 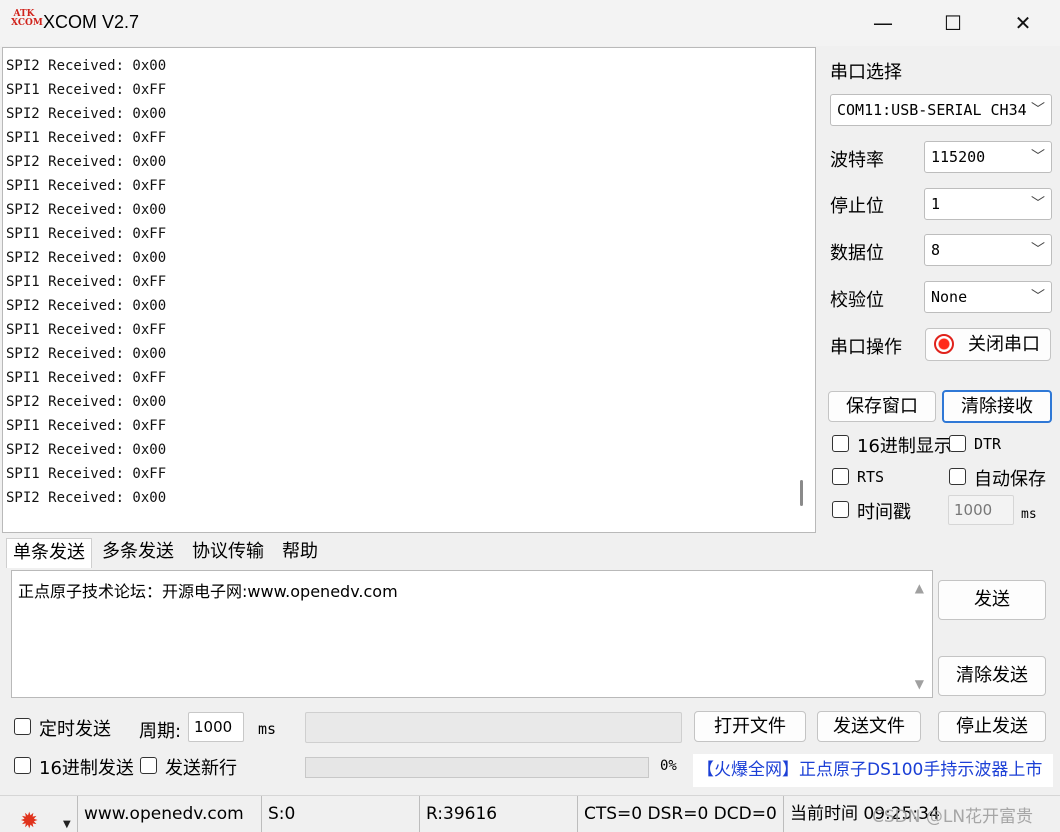 I want to click on website-link: www.openedv.com, so click(x=170, y=814).